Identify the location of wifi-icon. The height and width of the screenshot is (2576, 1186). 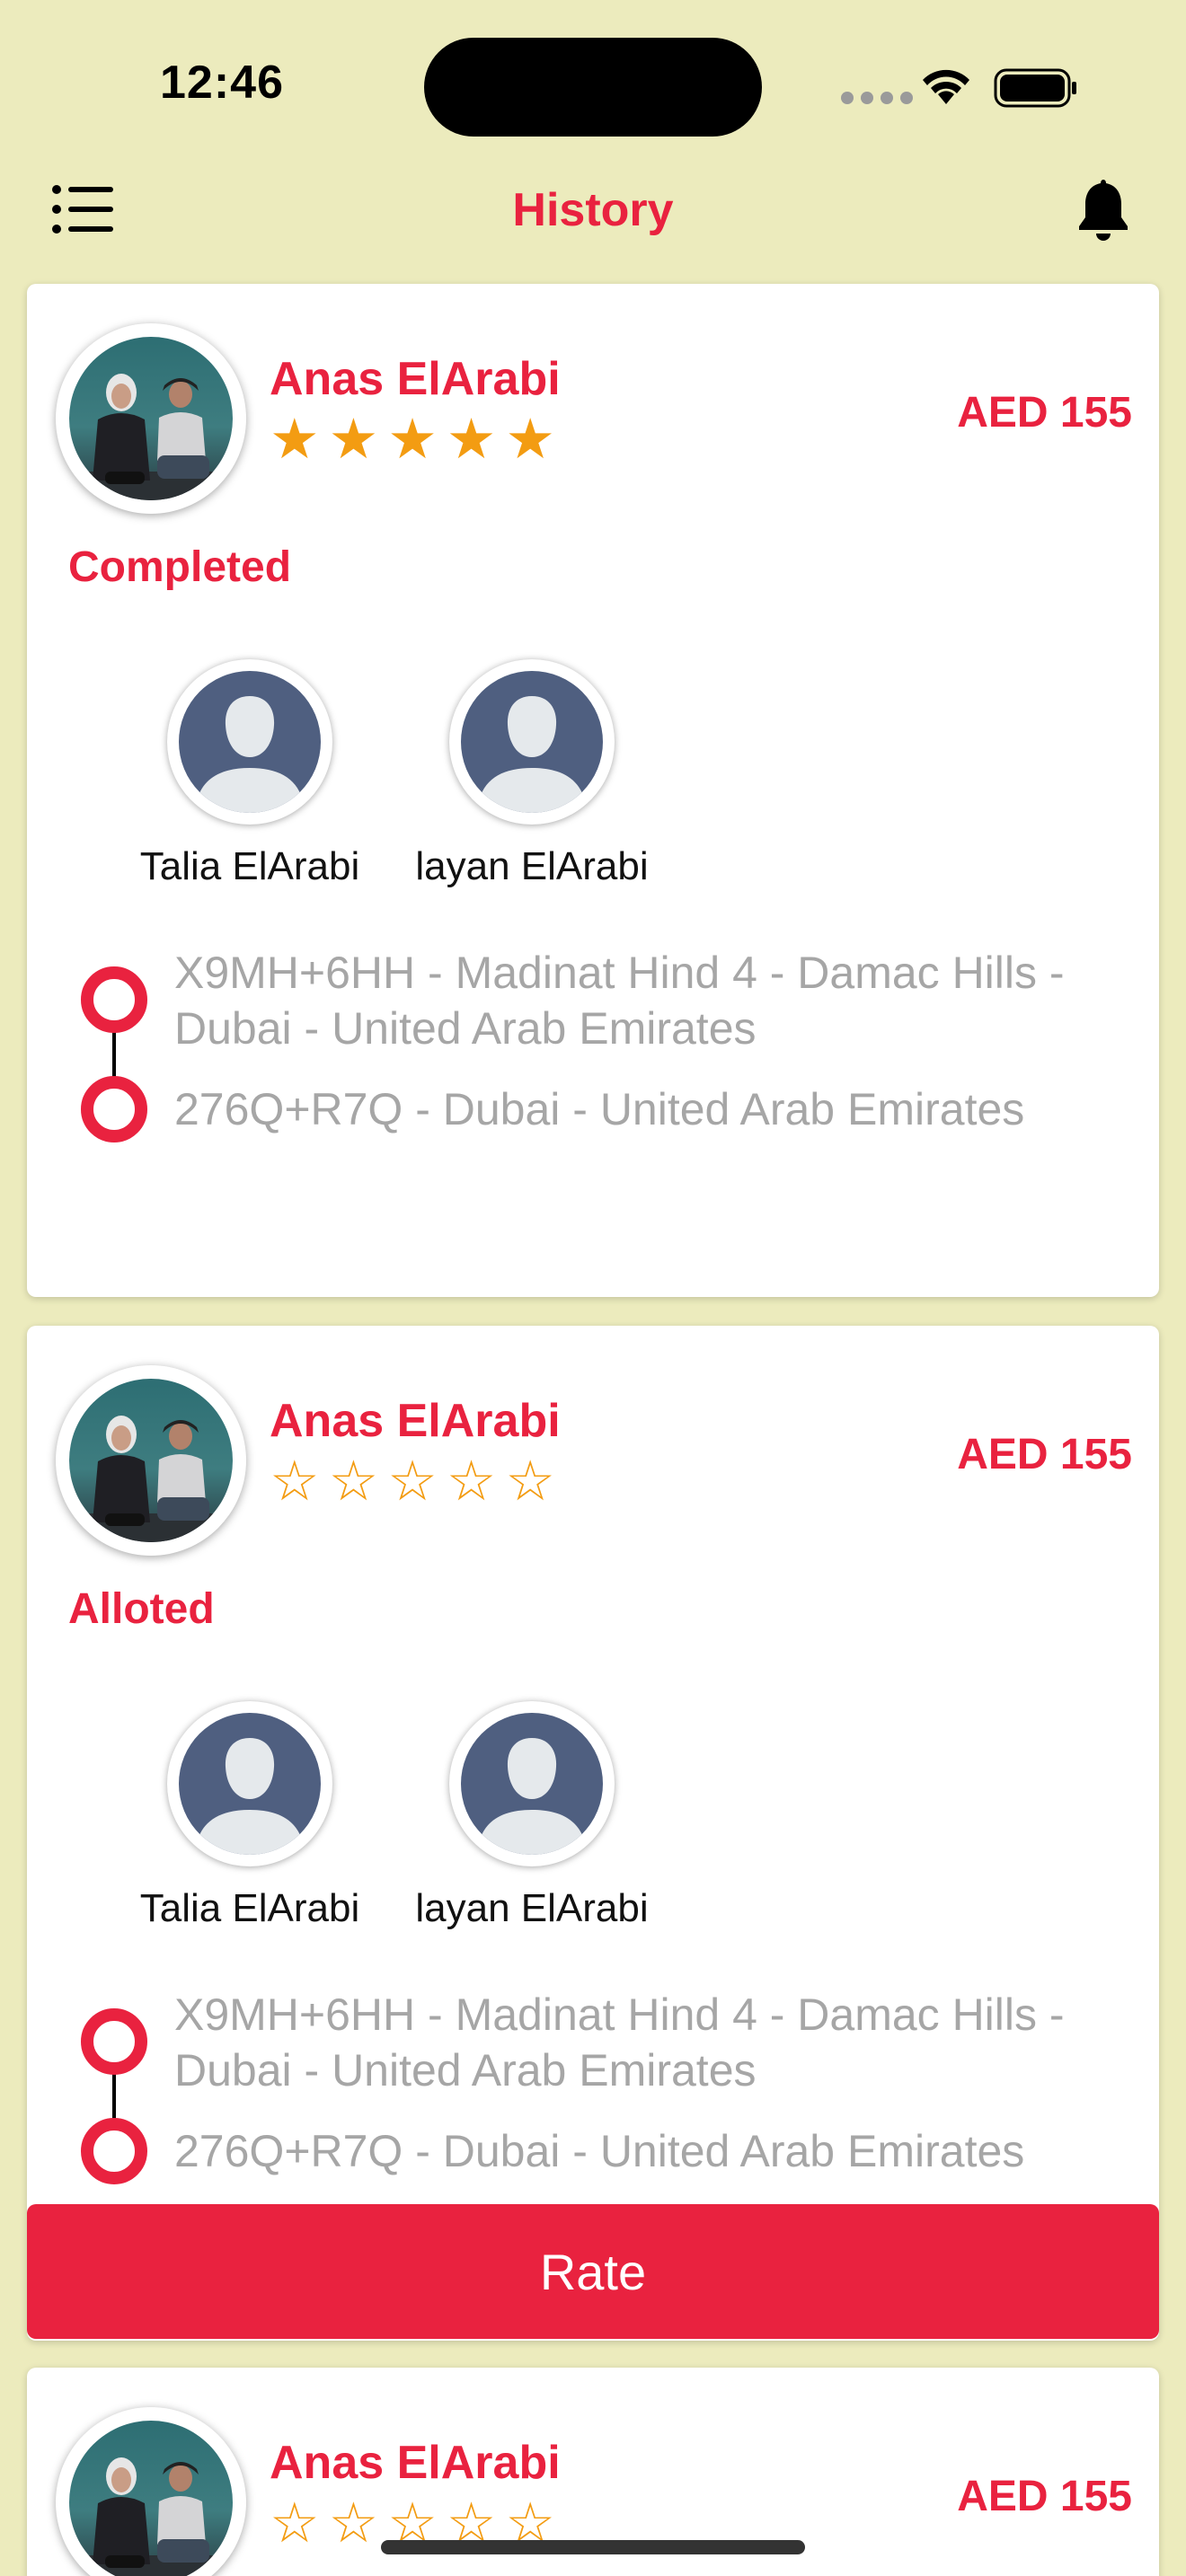
(946, 86).